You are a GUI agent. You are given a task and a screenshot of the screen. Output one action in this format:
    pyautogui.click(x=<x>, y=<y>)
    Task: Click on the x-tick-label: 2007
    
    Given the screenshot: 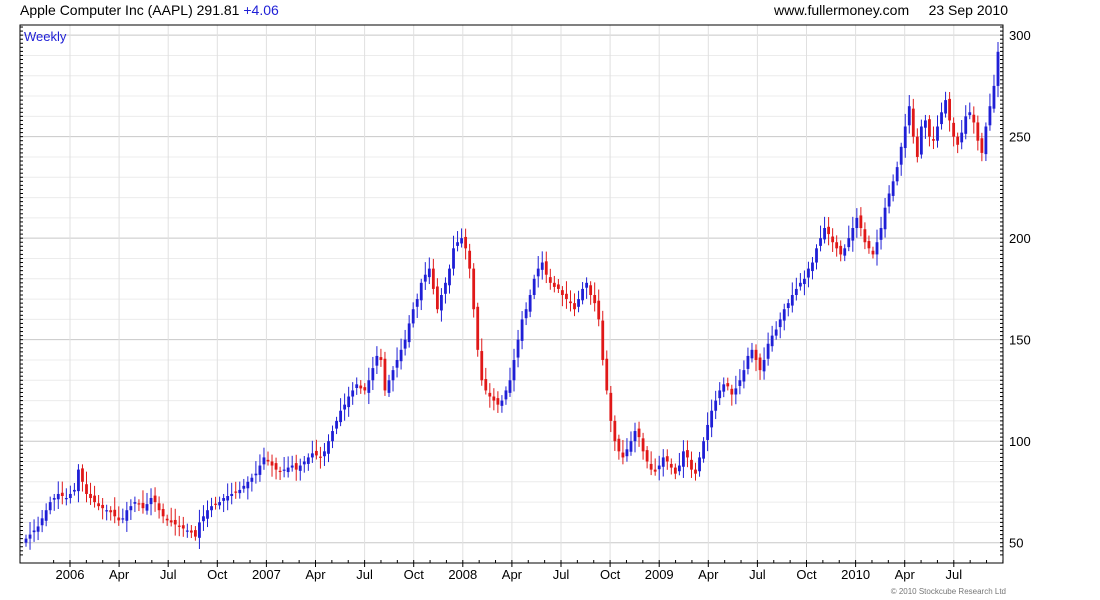 What is the action you would take?
    pyautogui.click(x=266, y=574)
    